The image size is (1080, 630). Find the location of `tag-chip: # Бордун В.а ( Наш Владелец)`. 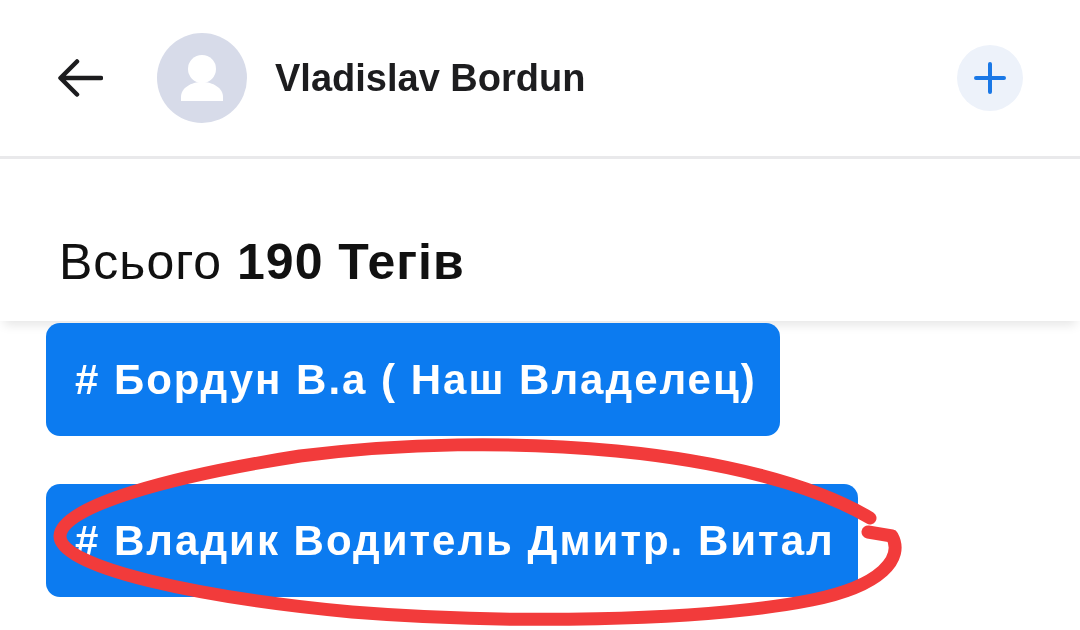

tag-chip: # Бордун В.а ( Наш Владелец) is located at coordinates (413, 379).